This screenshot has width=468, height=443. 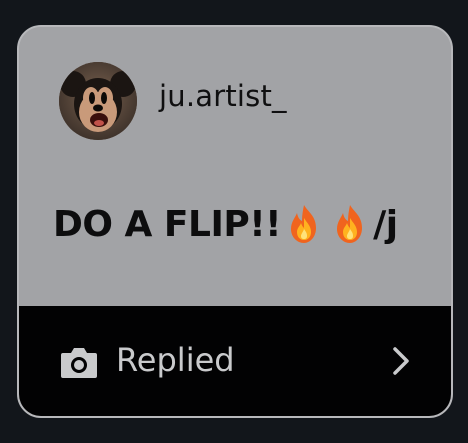 I want to click on message-text: DO A FLIP!! /j, so click(x=225, y=224).